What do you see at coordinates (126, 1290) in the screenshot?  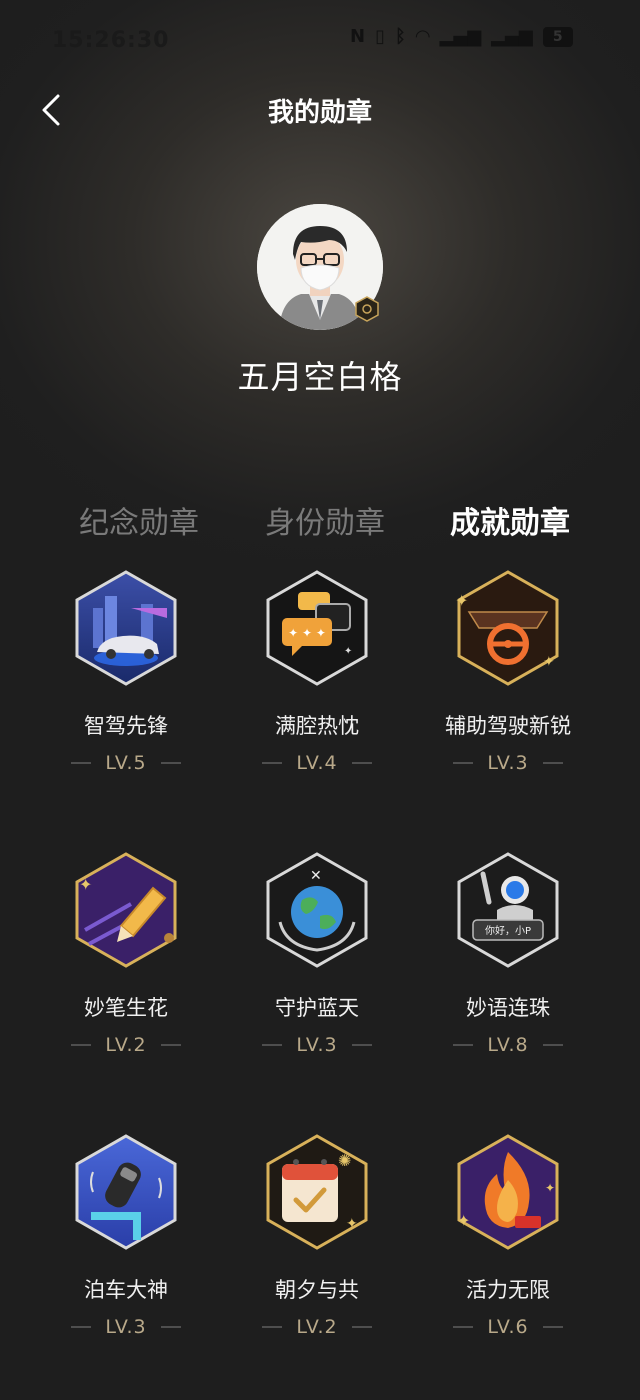 I see `badge-name: 泊车大神` at bounding box center [126, 1290].